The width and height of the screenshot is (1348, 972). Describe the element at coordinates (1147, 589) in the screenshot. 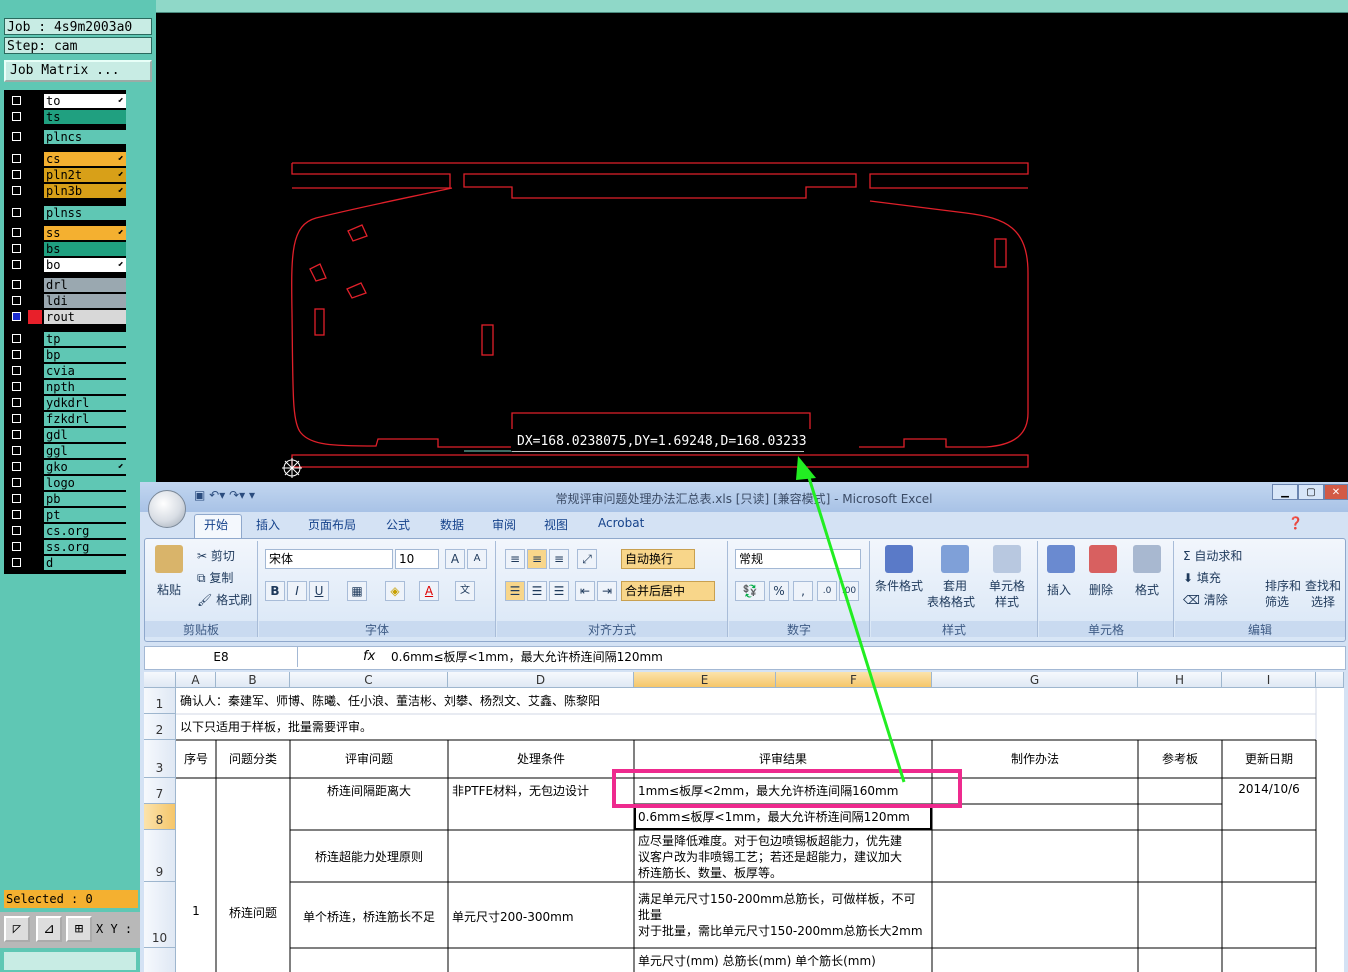

I see `format-cells-button: 格式` at that location.